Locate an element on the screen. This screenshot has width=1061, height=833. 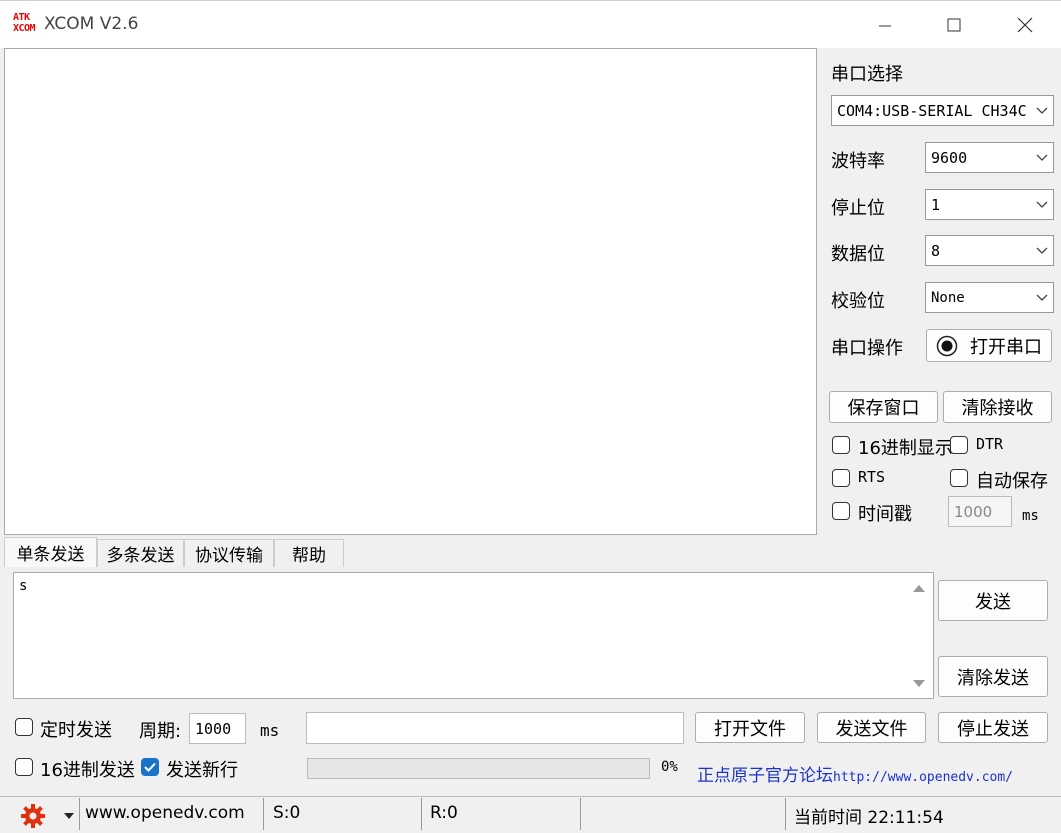
tab-protocol: 协议传输 is located at coordinates (229, 553).